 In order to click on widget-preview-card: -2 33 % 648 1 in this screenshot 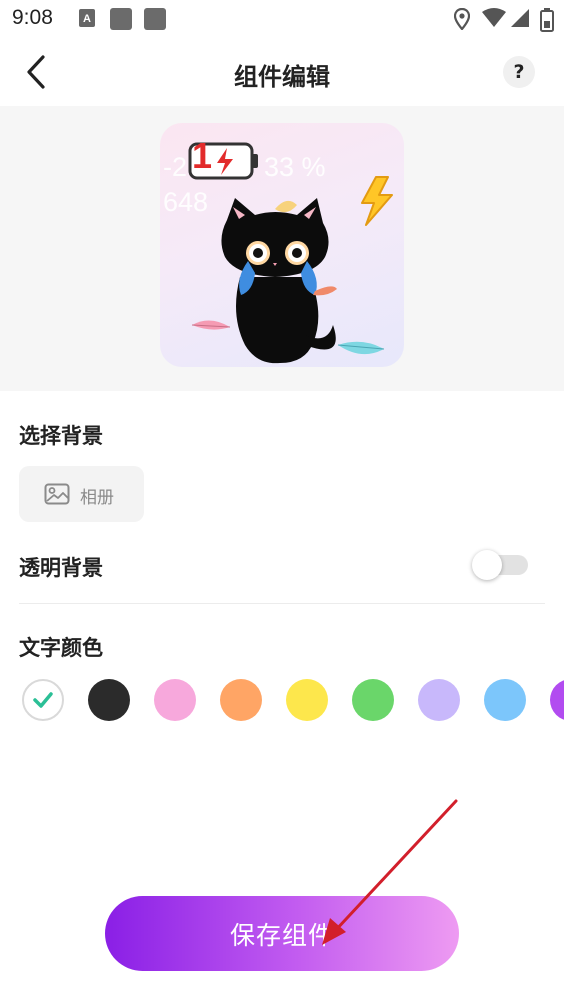, I will do `click(282, 245)`.